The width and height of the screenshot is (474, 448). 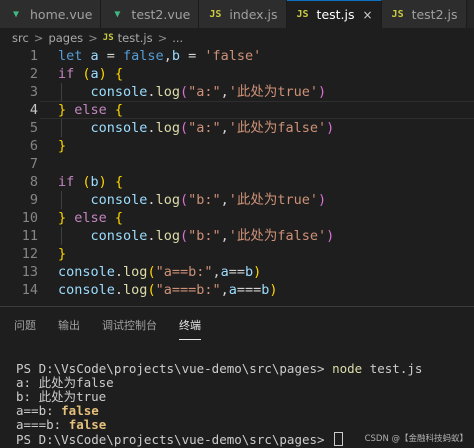 I want to click on code-token: {, so click(x=119, y=218).